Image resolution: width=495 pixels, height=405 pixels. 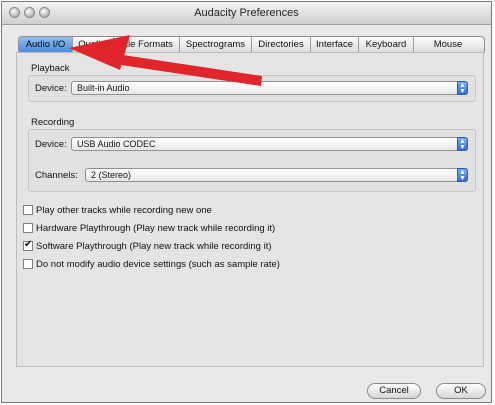 What do you see at coordinates (165, 60) in the screenshot?
I see `red-arrow-icon` at bounding box center [165, 60].